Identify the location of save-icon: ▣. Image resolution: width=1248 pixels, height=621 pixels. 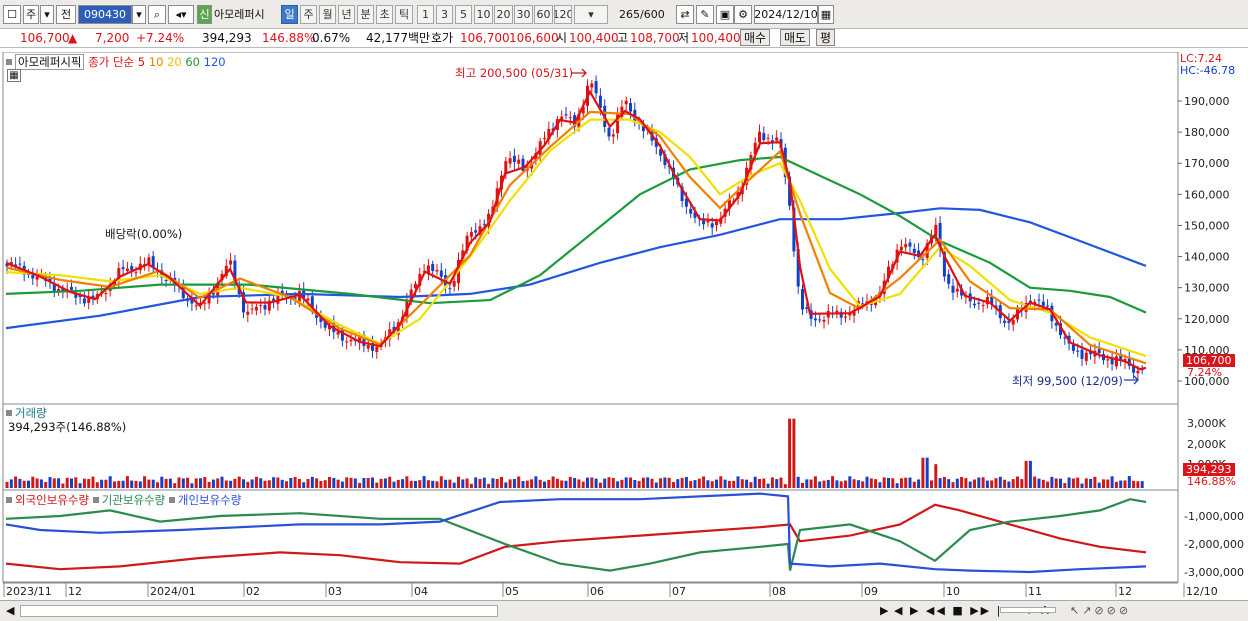
(725, 14).